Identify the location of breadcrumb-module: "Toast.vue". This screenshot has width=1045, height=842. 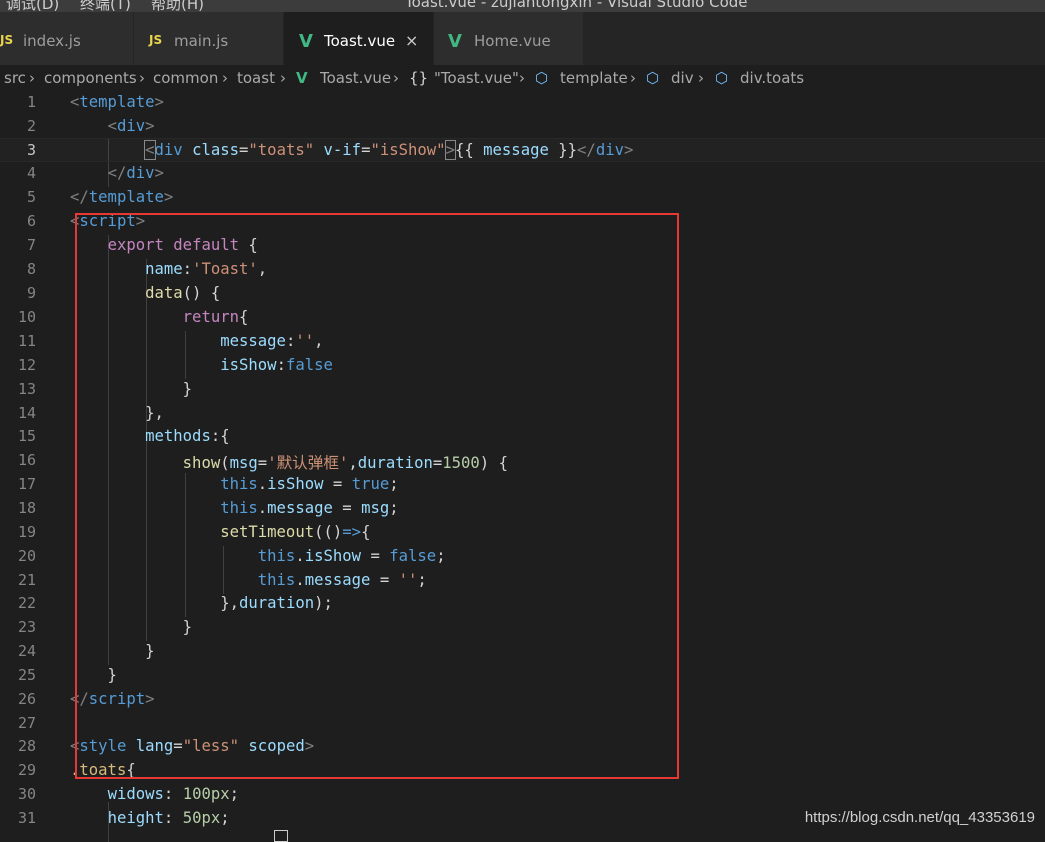
(476, 78).